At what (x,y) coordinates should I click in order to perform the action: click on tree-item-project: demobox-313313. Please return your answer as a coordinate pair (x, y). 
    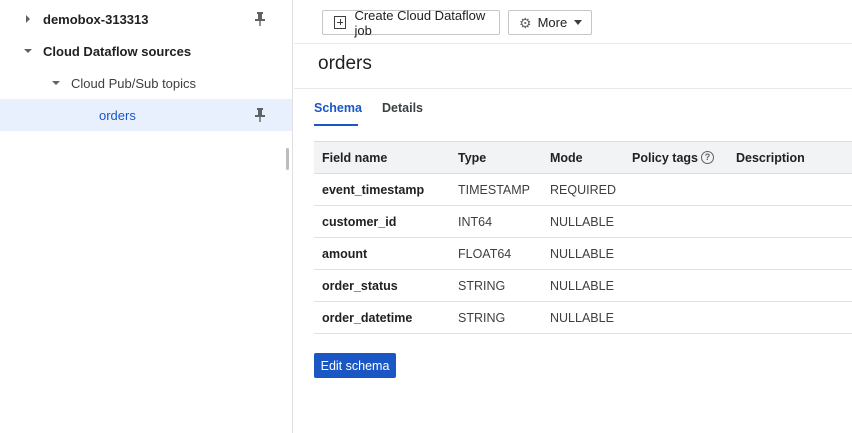
    Looking at the image, I should click on (146, 19).